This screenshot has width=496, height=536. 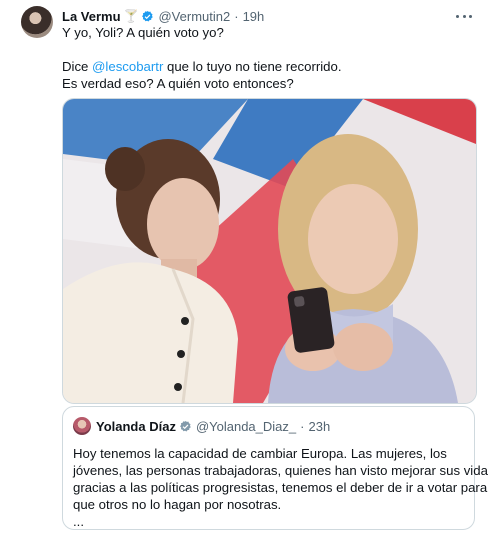 What do you see at coordinates (254, 16) in the screenshot?
I see `tweet-time: 19h` at bounding box center [254, 16].